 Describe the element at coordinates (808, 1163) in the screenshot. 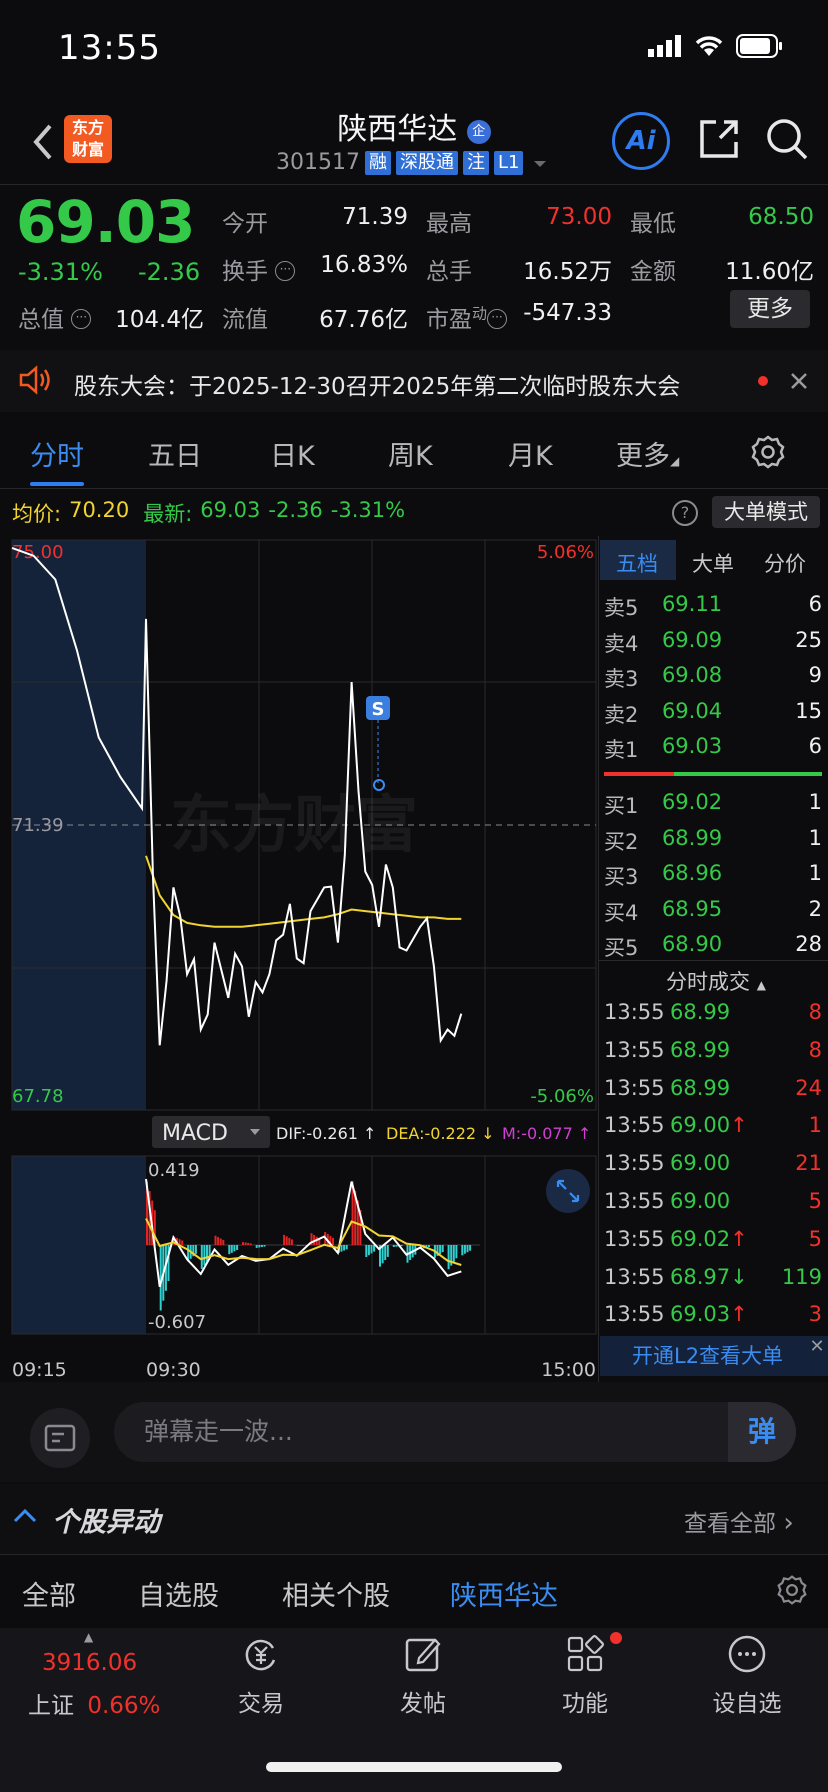

I see `trade-volume: 21` at that location.